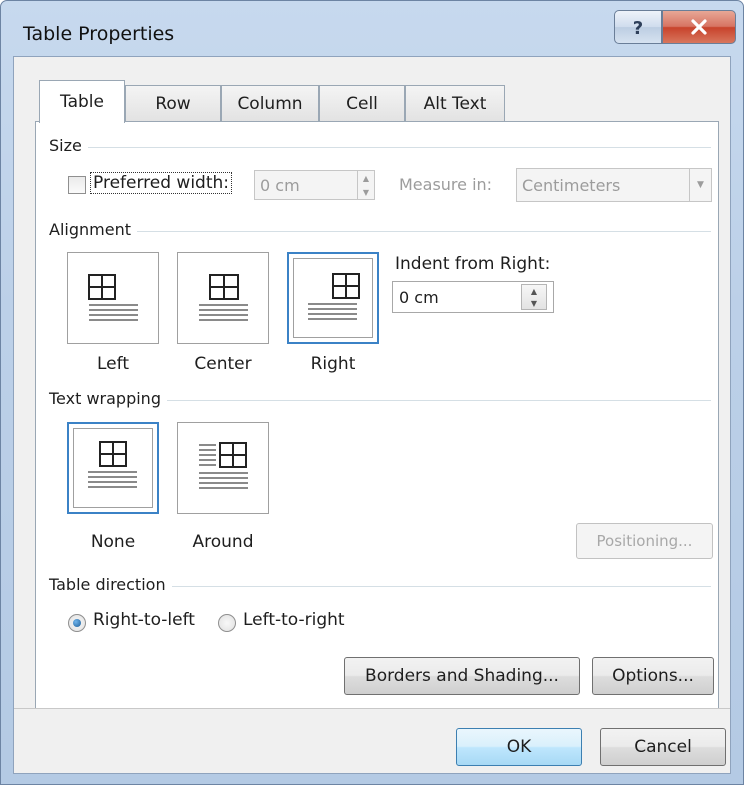 This screenshot has height=785, width=744. Describe the element at coordinates (93, 229) in the screenshot. I see `alignment-group-label: Alignment` at that location.